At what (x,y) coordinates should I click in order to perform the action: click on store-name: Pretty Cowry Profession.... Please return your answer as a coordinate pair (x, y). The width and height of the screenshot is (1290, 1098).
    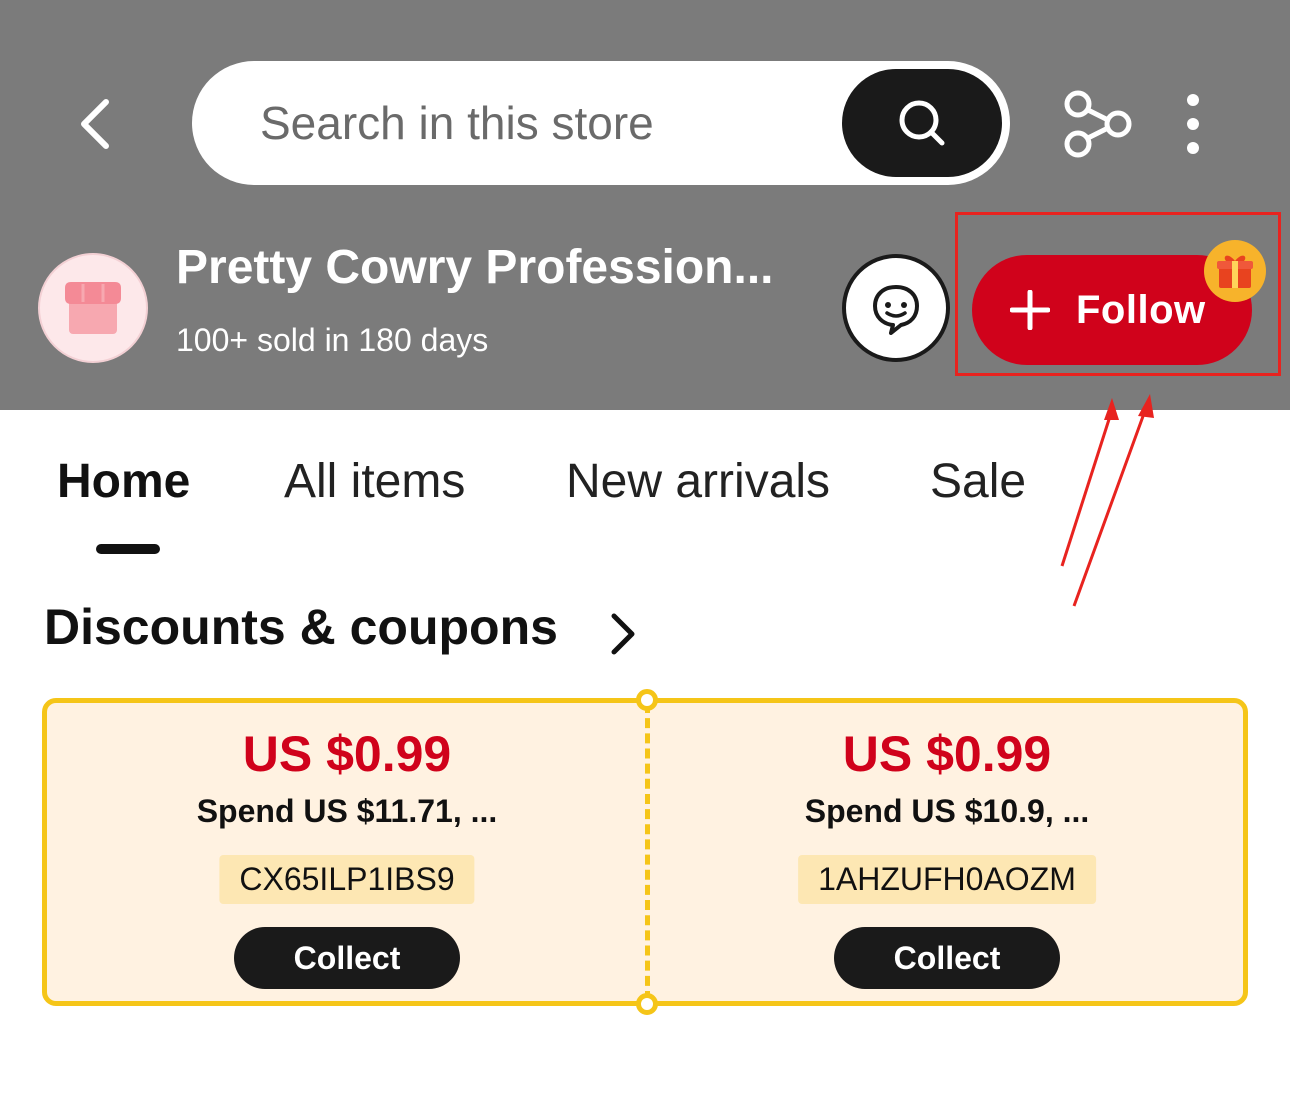
    Looking at the image, I should click on (496, 267).